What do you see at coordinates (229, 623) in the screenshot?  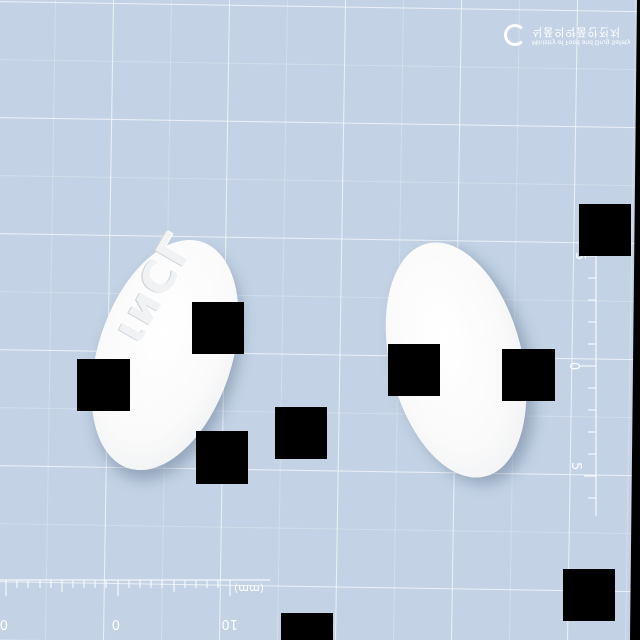 I see `bottom-tick-label: 10` at bounding box center [229, 623].